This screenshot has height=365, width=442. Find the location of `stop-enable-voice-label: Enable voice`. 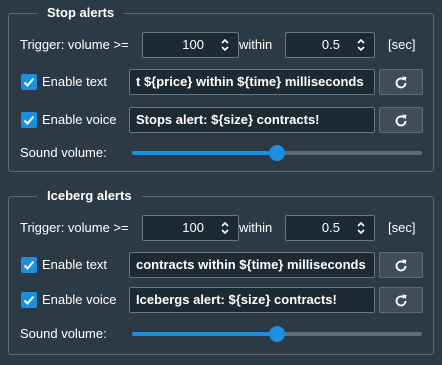

stop-enable-voice-label: Enable voice is located at coordinates (79, 119).